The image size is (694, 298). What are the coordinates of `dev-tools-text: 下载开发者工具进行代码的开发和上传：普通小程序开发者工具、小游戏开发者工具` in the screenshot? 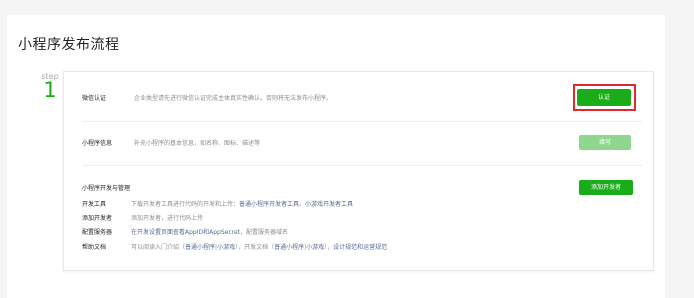 It's located at (242, 203).